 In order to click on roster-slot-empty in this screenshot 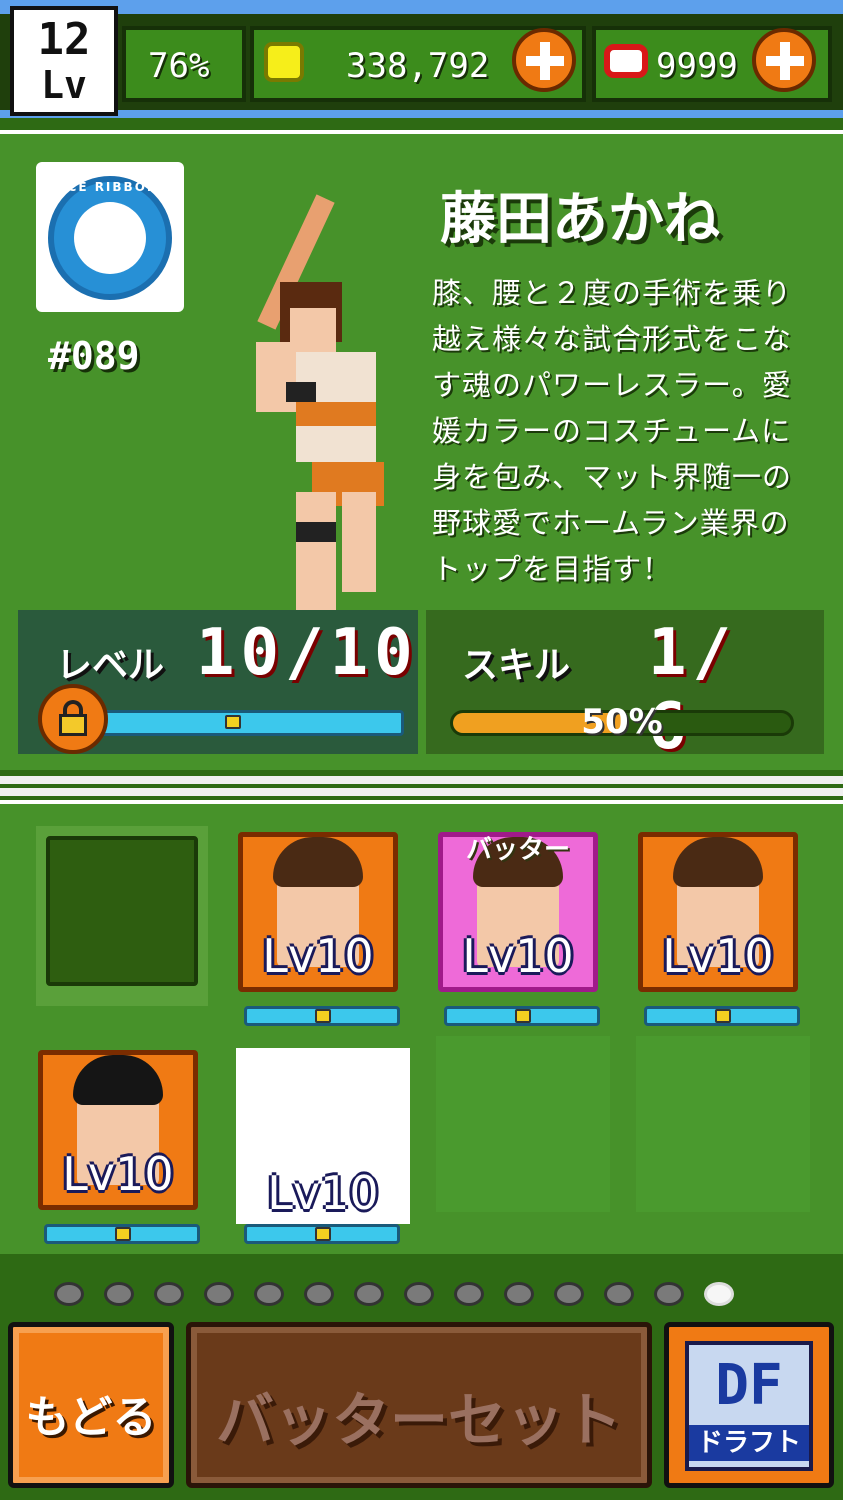, I will do `click(122, 916)`.